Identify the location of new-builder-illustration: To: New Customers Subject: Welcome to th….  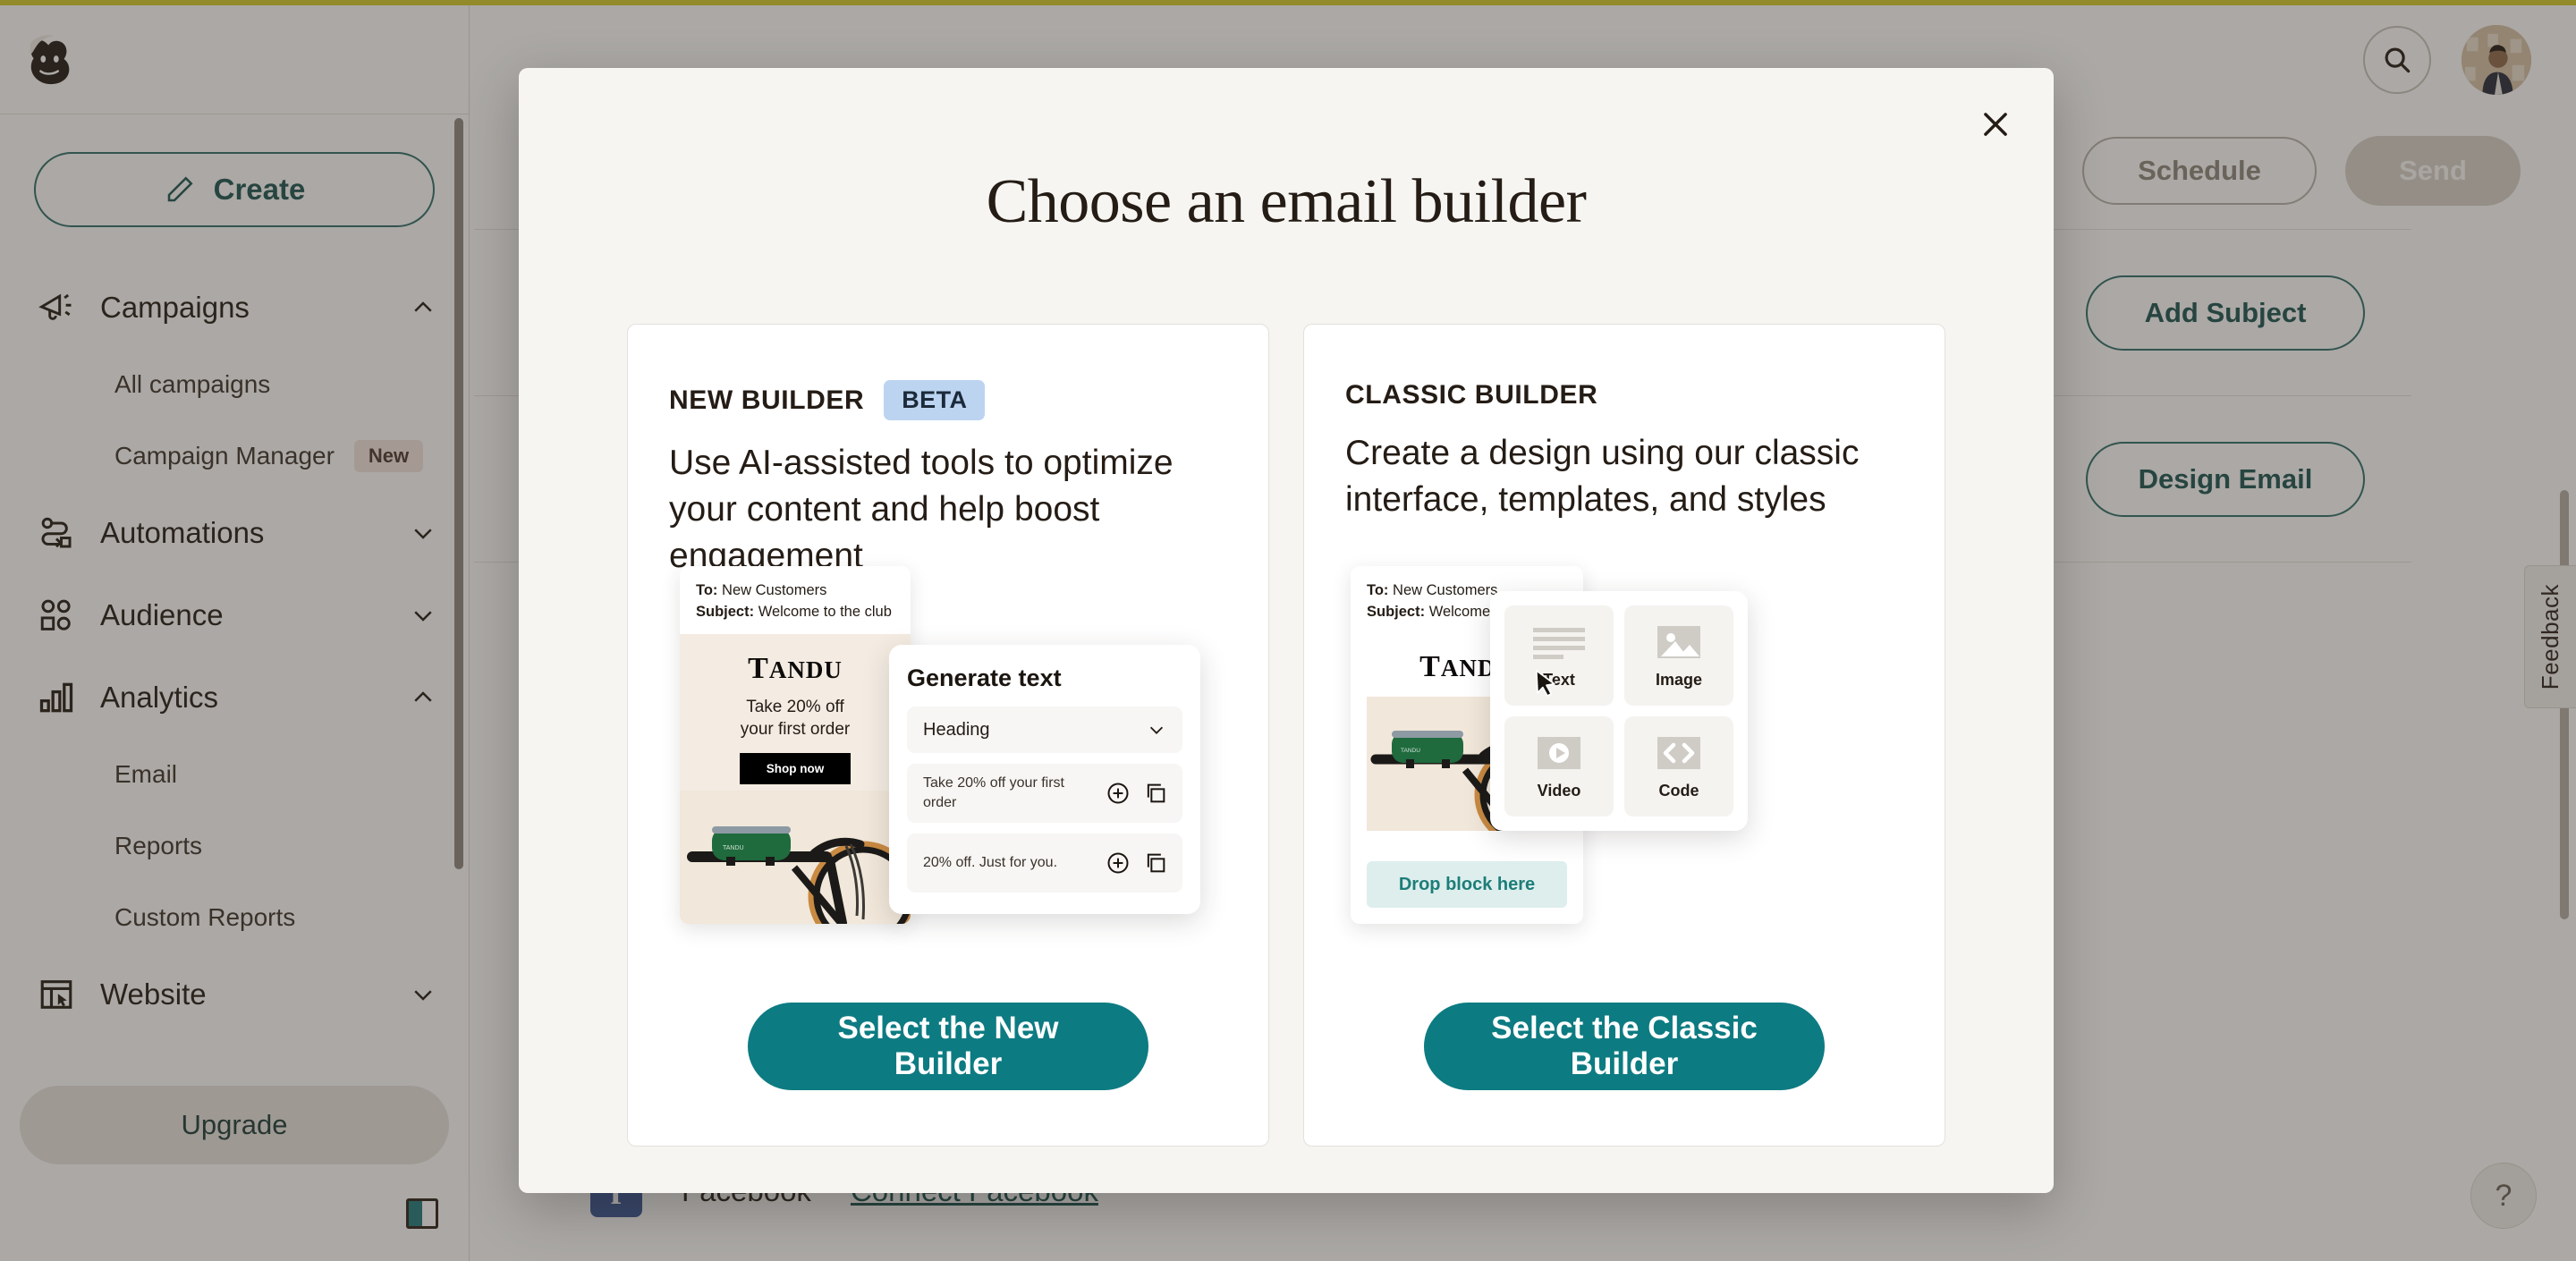
(948, 759).